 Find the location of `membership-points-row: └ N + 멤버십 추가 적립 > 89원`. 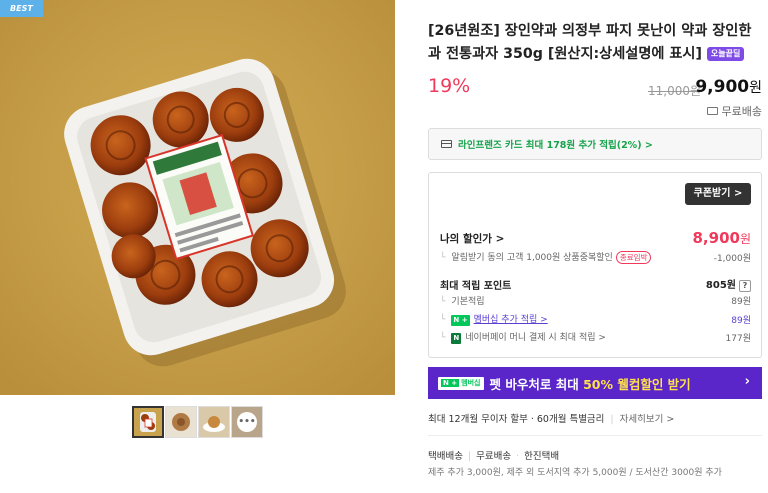

membership-points-row: └ N + 멤버십 추가 적립 > 89원 is located at coordinates (595, 319).